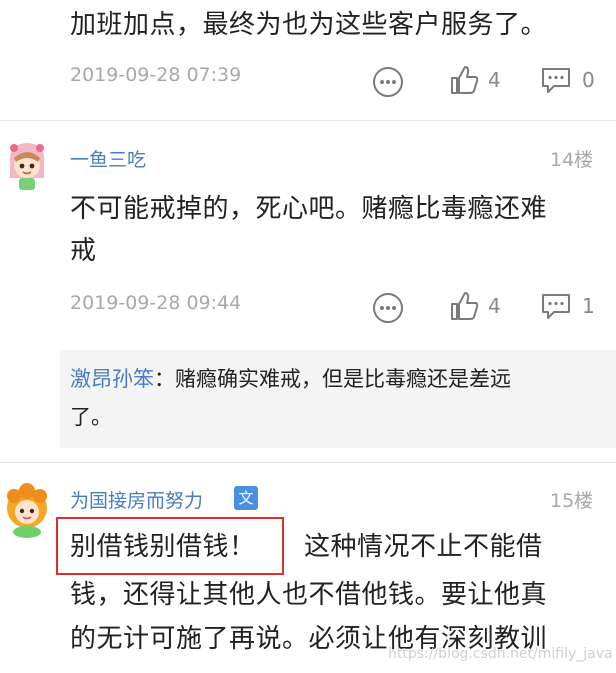 The width and height of the screenshot is (616, 673). I want to click on reply-box: 激昂孙笨：赌瘾确实难戒，但是比毒瘾还是差远 了。, so click(338, 399).